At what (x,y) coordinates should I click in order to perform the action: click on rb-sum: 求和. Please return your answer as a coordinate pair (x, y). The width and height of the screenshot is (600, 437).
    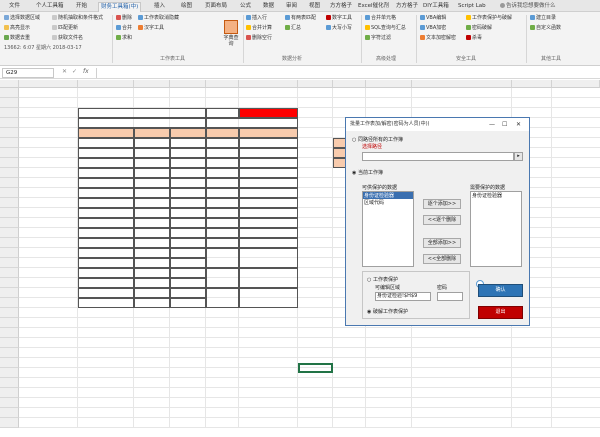
    Looking at the image, I should click on (124, 38).